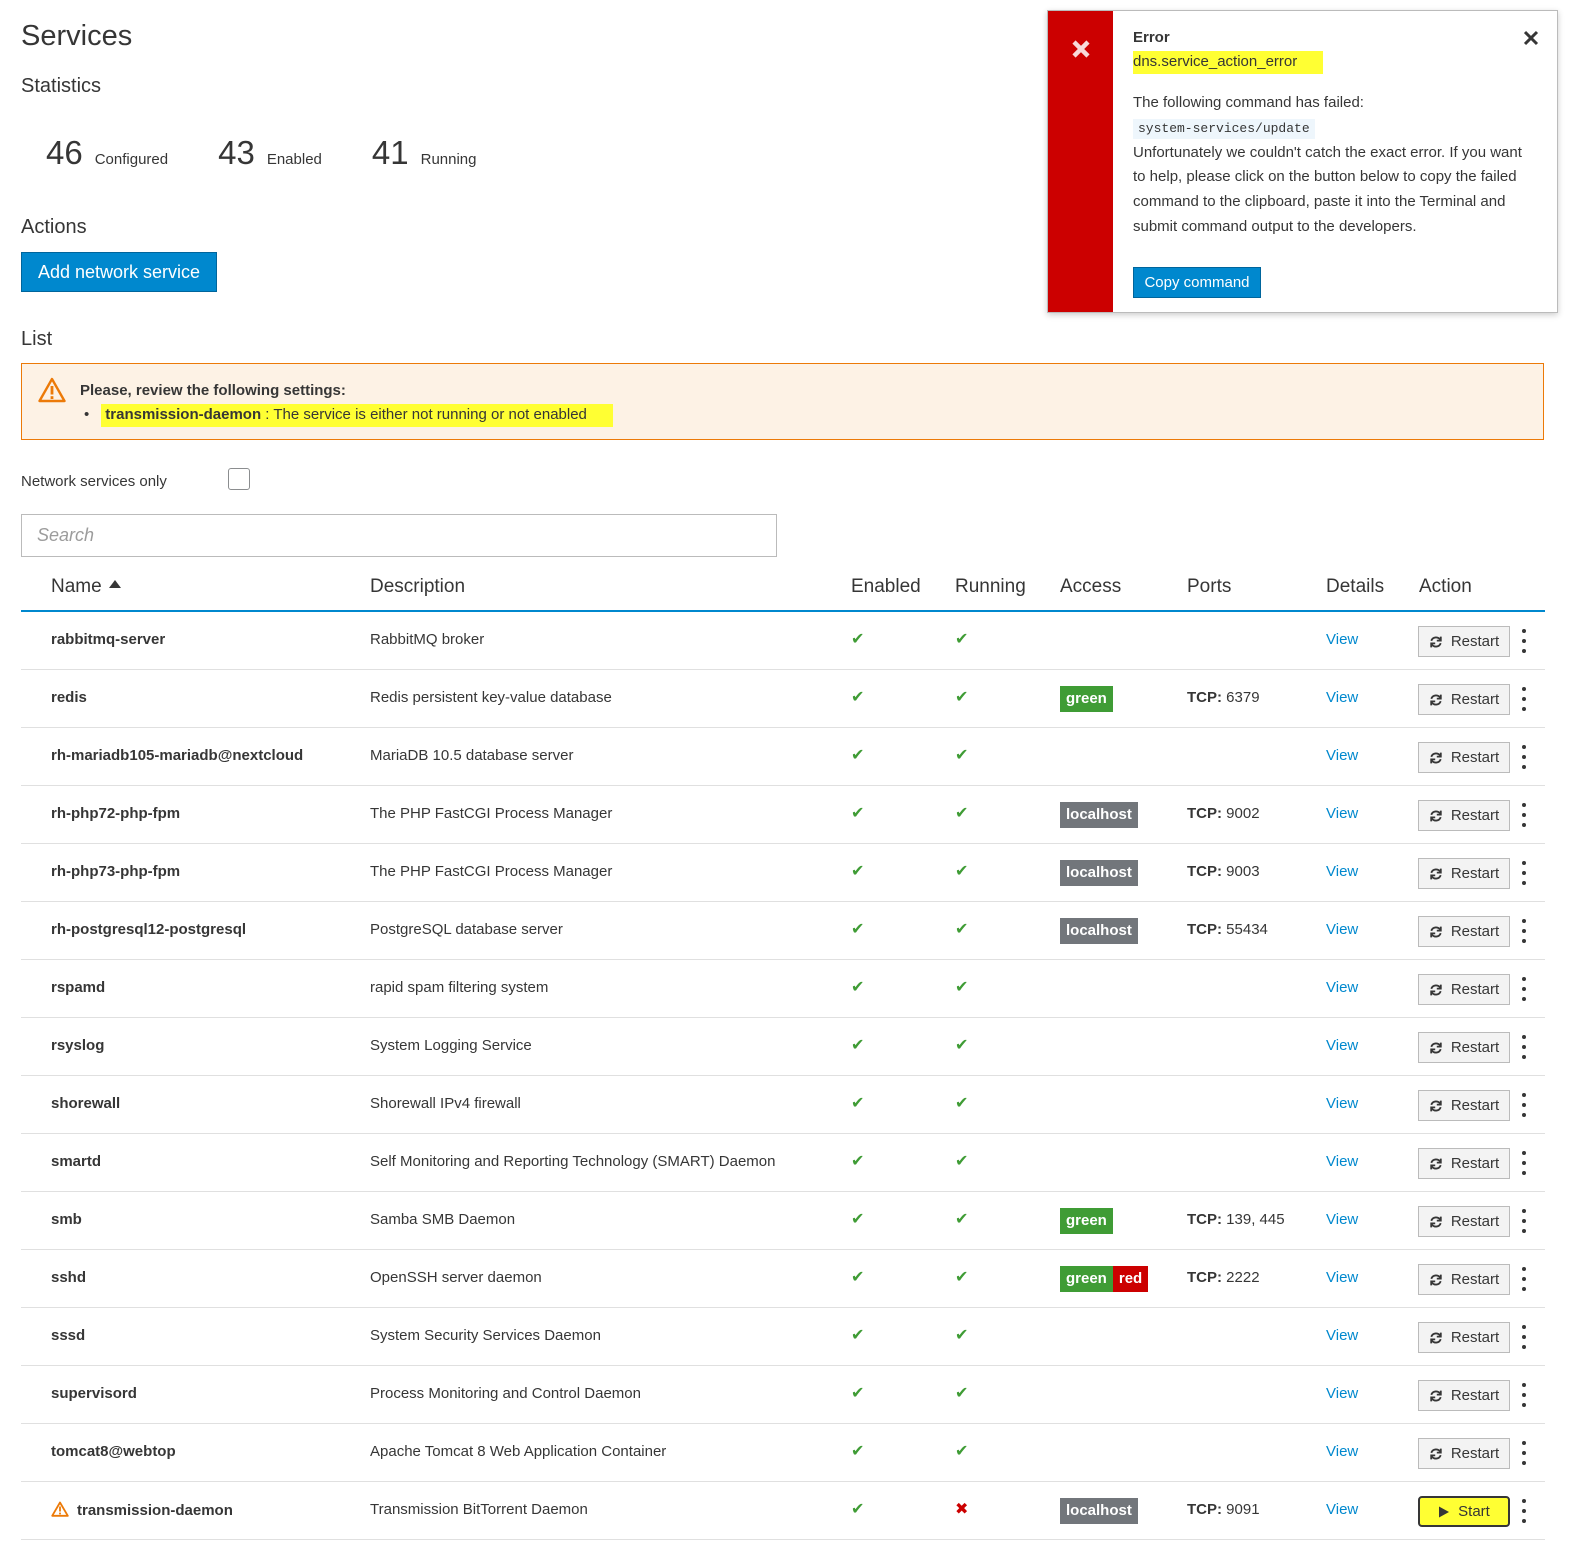  Describe the element at coordinates (1464, 1511) in the screenshot. I see `start-button: Start` at that location.